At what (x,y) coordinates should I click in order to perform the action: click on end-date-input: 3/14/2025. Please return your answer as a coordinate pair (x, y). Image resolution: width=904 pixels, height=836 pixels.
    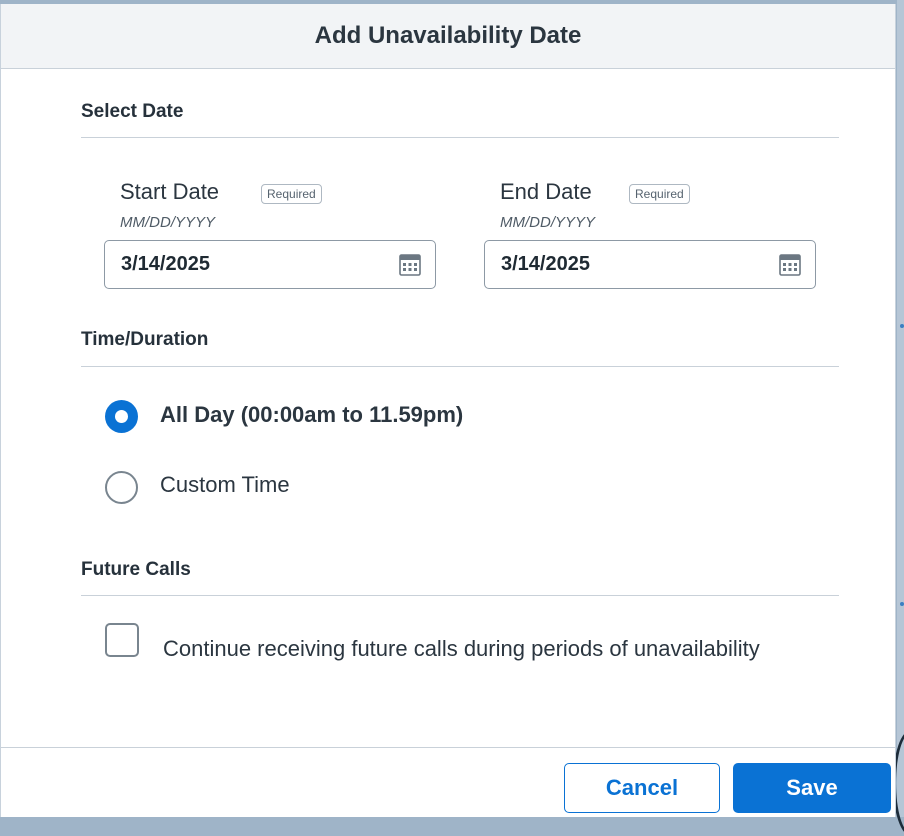
    Looking at the image, I should click on (650, 264).